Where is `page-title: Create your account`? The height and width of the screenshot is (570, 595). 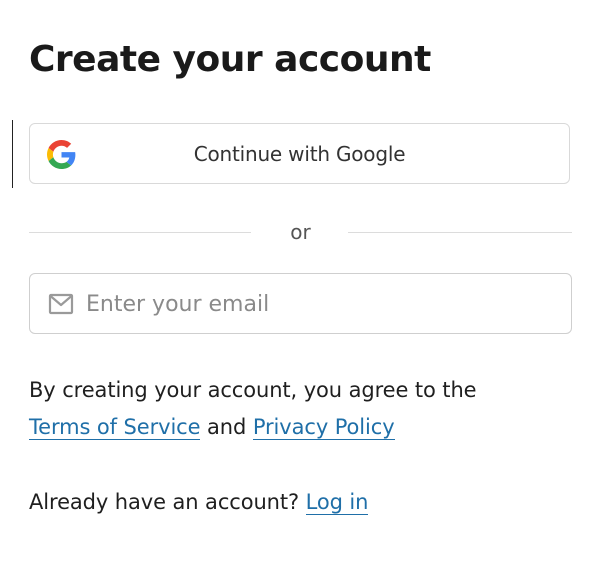 page-title: Create your account is located at coordinates (230, 59).